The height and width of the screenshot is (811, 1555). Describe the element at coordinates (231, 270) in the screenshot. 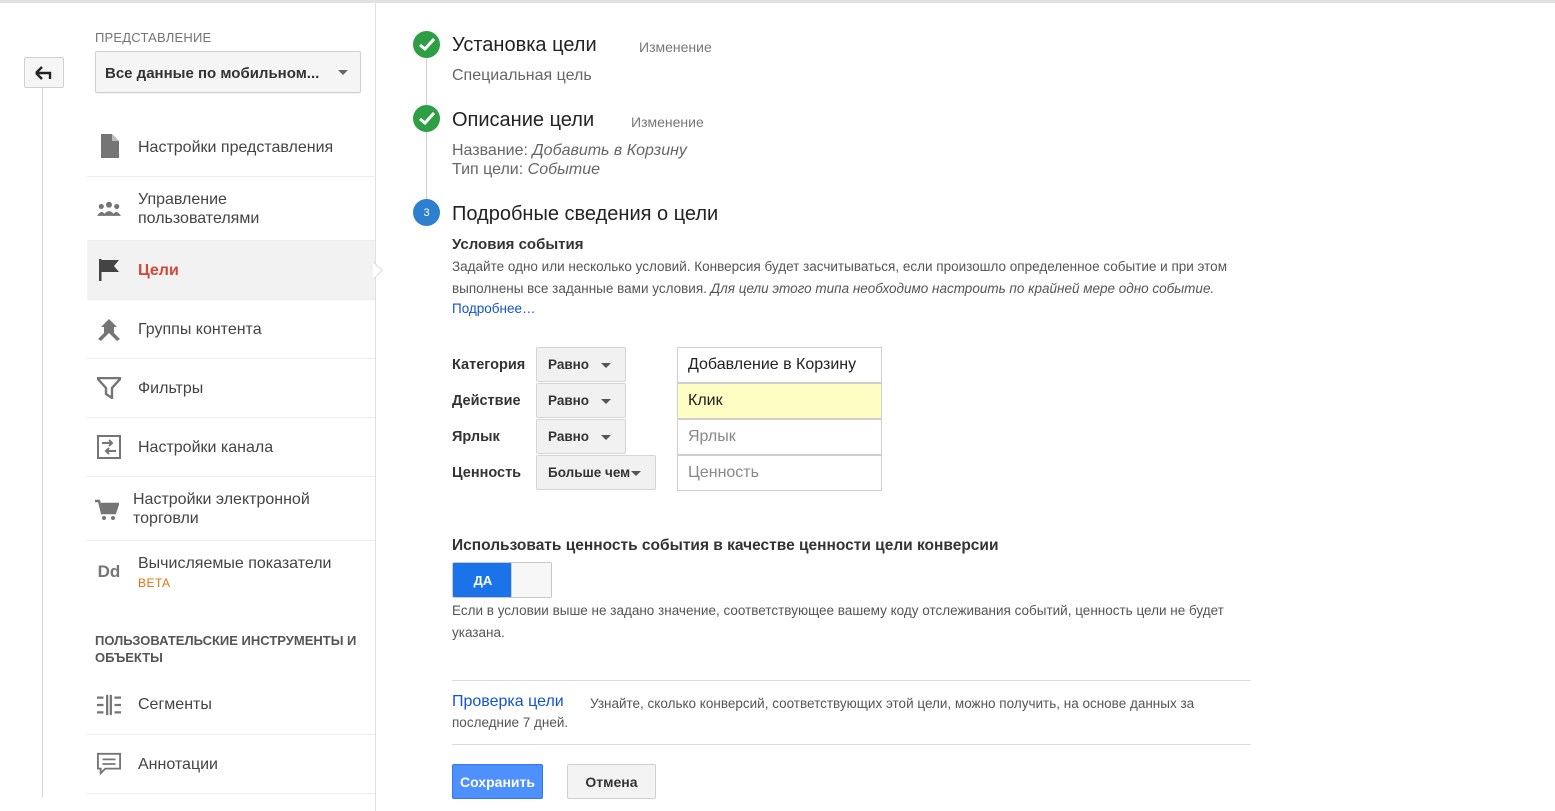

I see `sidebar-item-goals: Цели` at that location.